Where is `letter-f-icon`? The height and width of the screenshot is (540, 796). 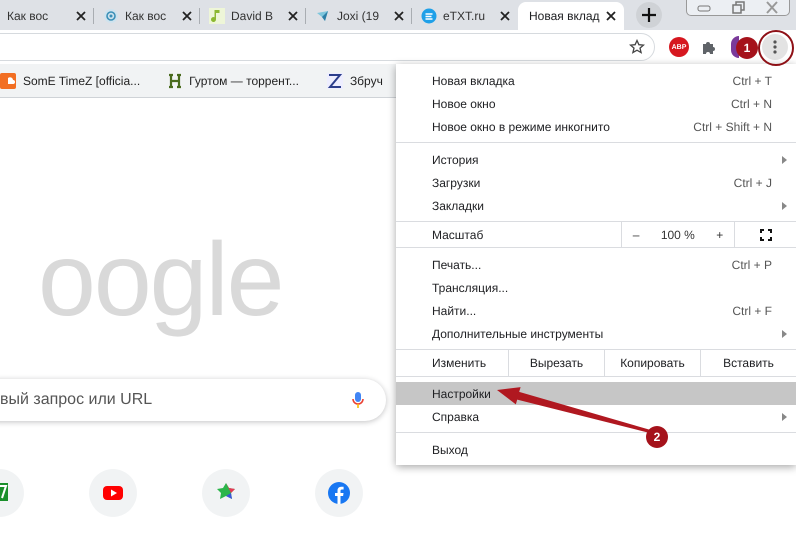
letter-f-icon is located at coordinates (339, 492).